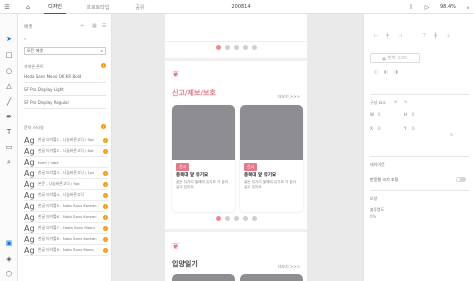  What do you see at coordinates (9, 117) in the screenshot?
I see `pen-tool-icon: ✒` at bounding box center [9, 117].